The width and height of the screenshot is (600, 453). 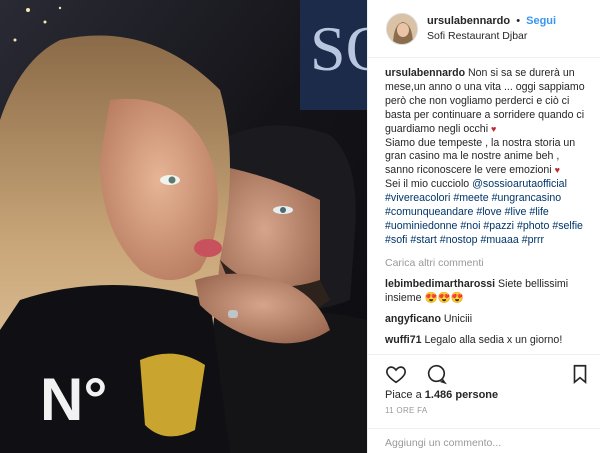 What do you see at coordinates (541, 21) in the screenshot?
I see `follow-button: Segui` at bounding box center [541, 21].